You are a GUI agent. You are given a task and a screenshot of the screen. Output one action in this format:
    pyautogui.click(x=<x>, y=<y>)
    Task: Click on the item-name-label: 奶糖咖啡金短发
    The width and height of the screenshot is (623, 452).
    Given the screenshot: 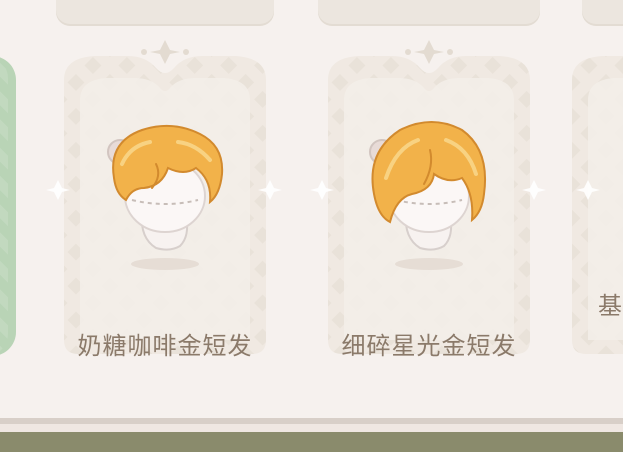 What is the action you would take?
    pyautogui.click(x=165, y=346)
    